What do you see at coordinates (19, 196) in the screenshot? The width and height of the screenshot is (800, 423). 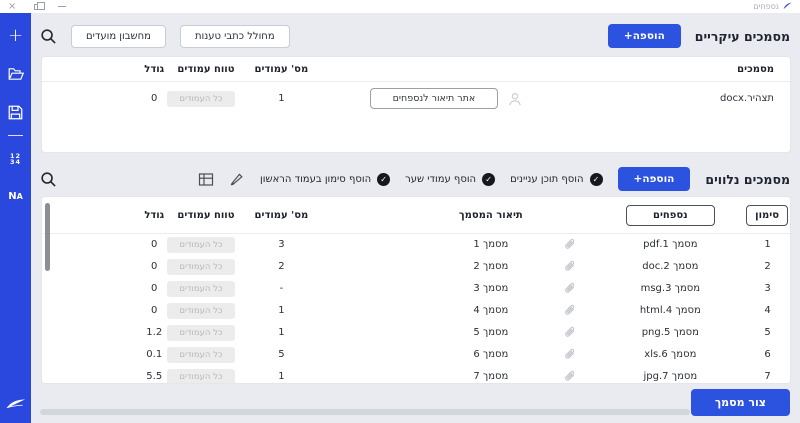 I see `na-a: A` at bounding box center [19, 196].